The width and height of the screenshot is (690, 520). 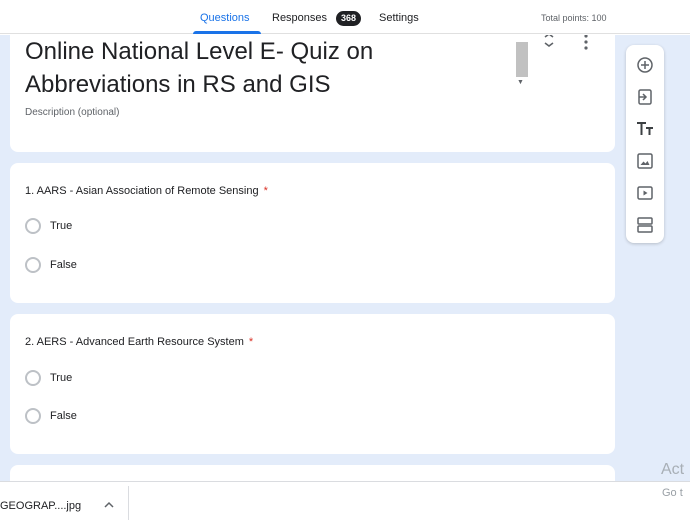 I want to click on active-tab-indicator, so click(x=227, y=32).